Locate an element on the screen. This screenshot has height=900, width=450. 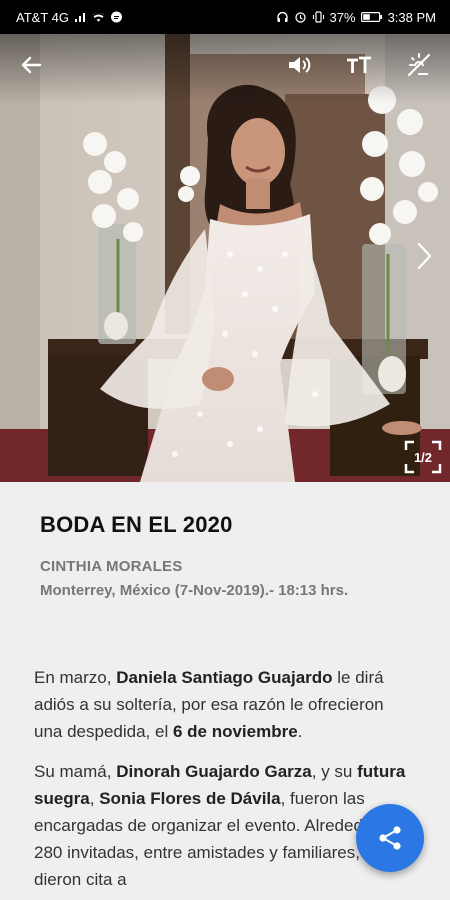
no-light-icon is located at coordinates (419, 65).